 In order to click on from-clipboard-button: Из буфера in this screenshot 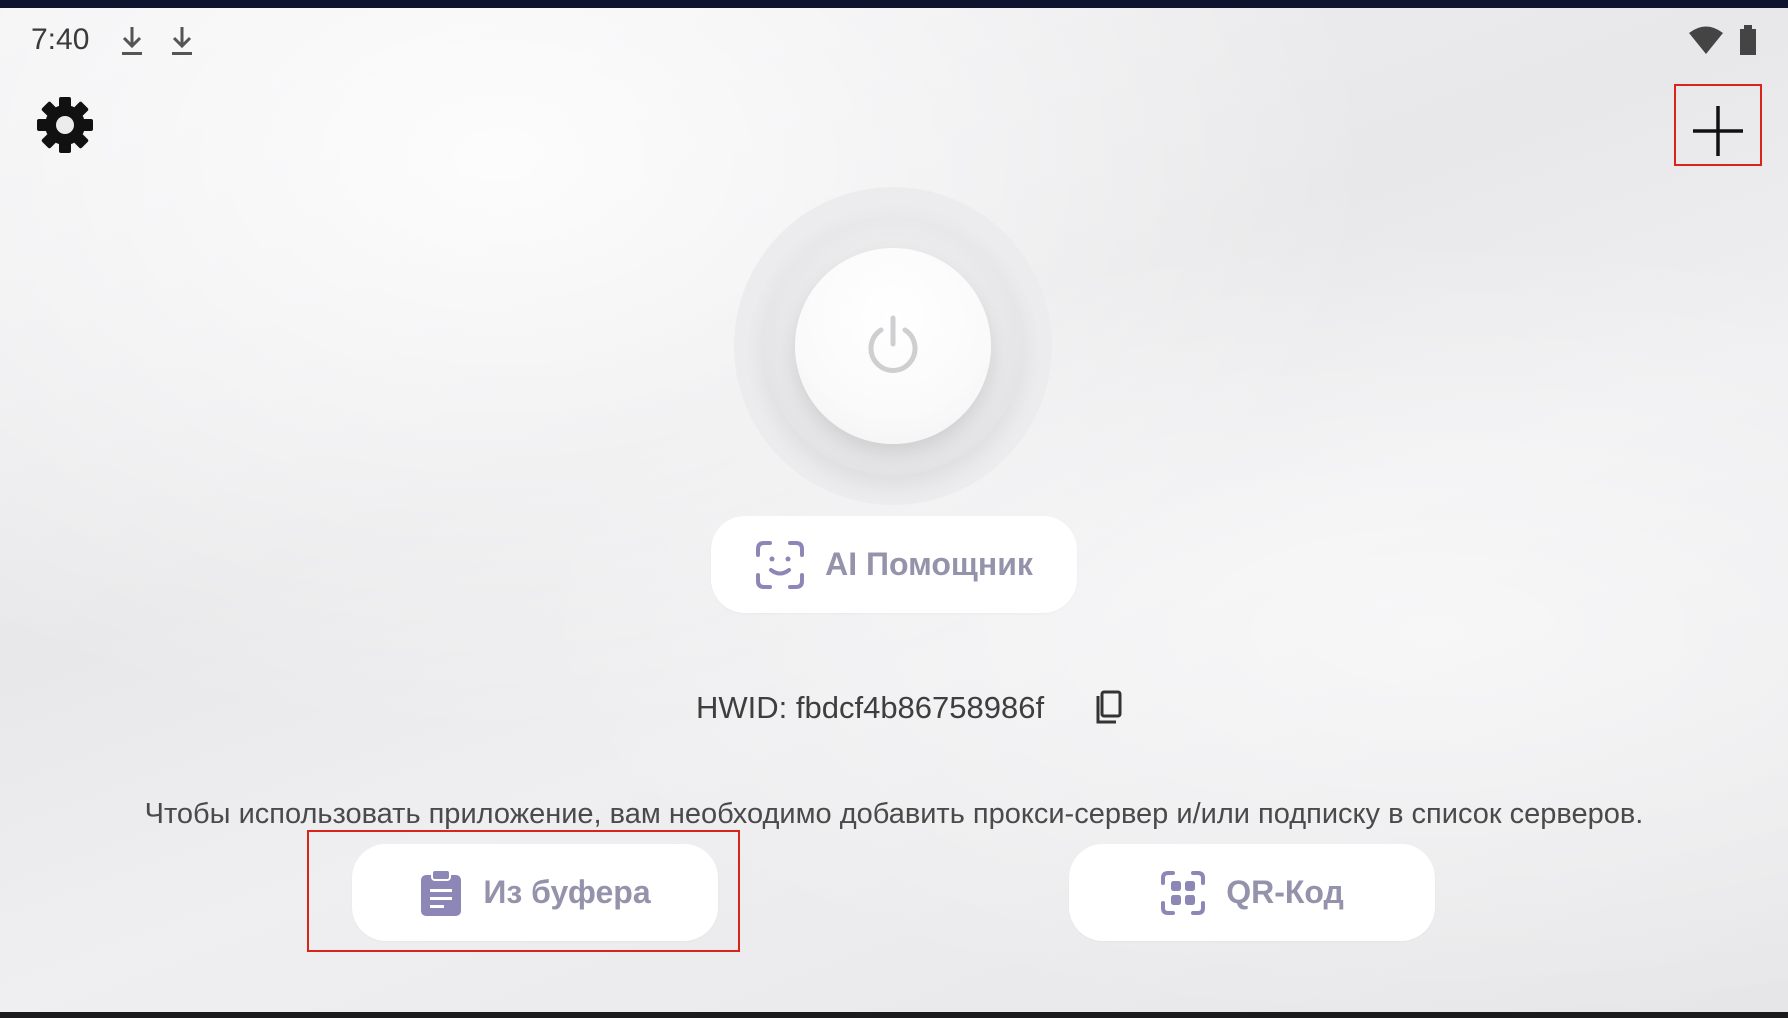, I will do `click(535, 892)`.